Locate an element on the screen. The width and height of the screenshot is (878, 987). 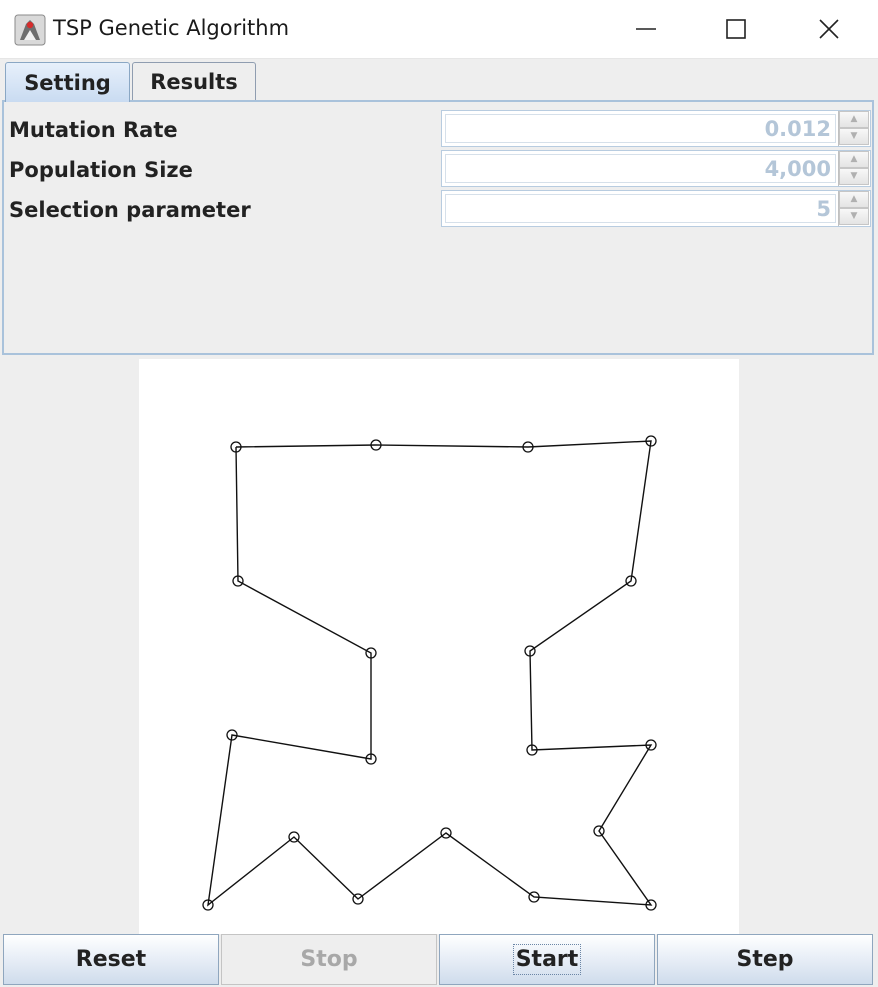
mutation-rate-spin-buttons: ▲ ▼ is located at coordinates (854, 128).